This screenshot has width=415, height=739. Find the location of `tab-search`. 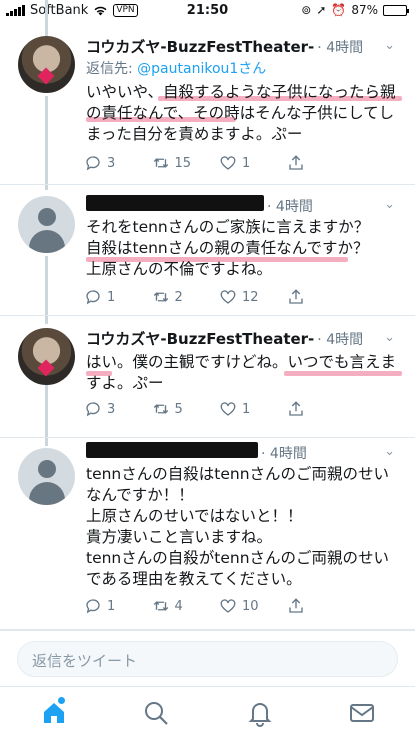

tab-search is located at coordinates (156, 713).